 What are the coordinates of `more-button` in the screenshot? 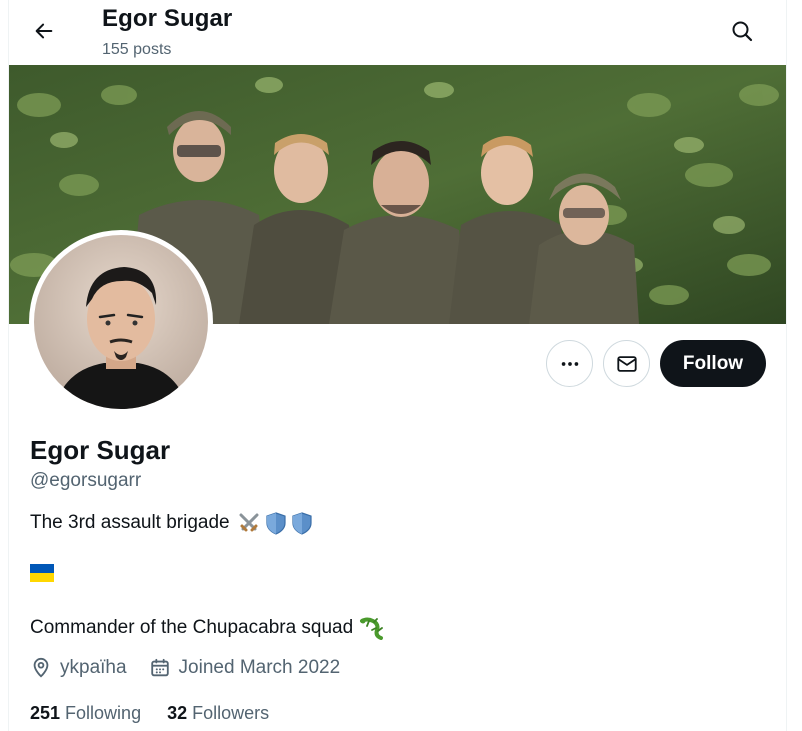 It's located at (569, 363).